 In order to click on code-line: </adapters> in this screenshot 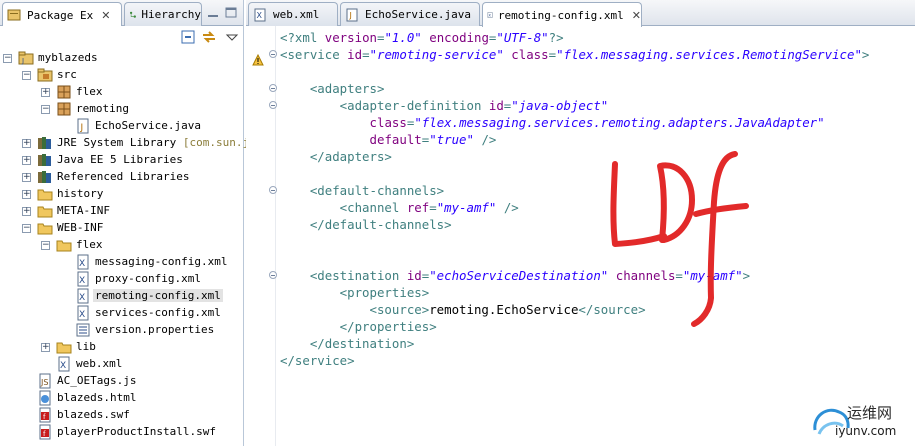, I will do `click(336, 156)`.